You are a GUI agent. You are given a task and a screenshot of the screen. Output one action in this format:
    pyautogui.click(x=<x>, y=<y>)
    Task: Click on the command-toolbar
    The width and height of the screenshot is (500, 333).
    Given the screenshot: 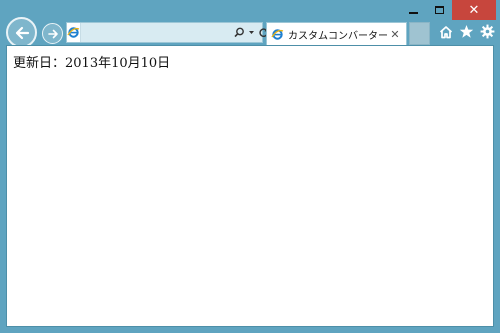 What is the action you would take?
    pyautogui.click(x=466, y=31)
    